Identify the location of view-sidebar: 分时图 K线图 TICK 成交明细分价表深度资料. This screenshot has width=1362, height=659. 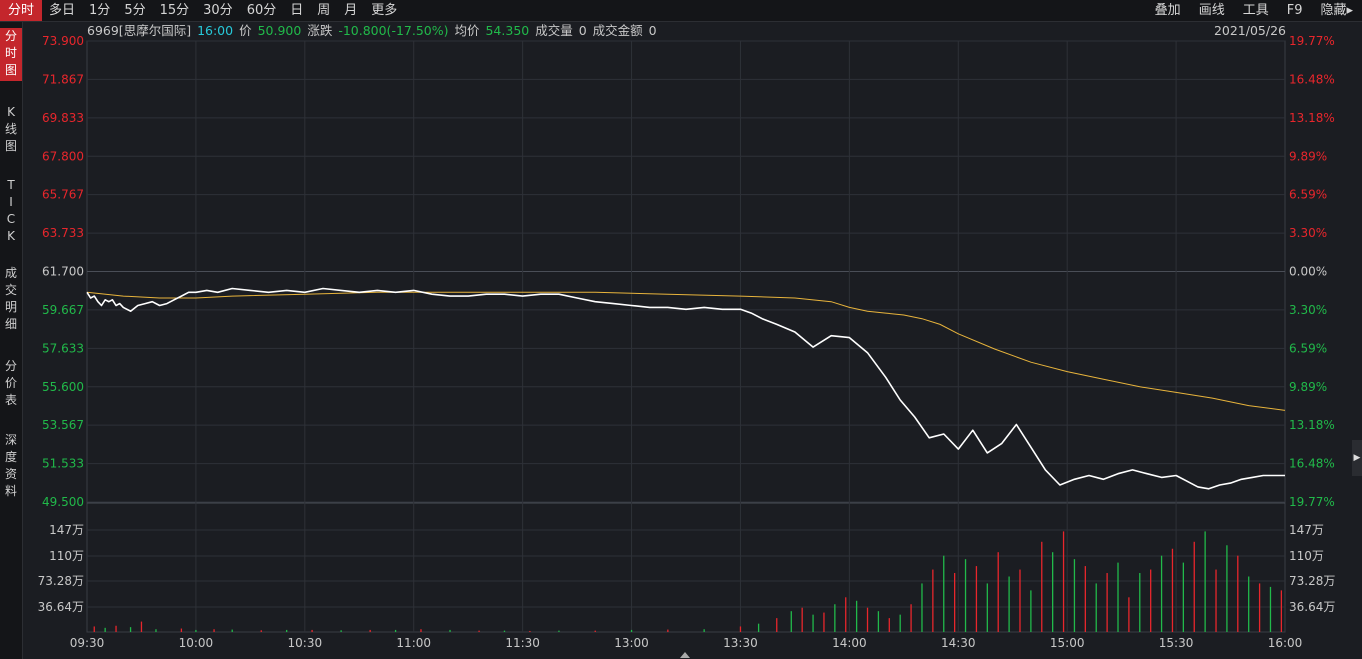
(11, 340).